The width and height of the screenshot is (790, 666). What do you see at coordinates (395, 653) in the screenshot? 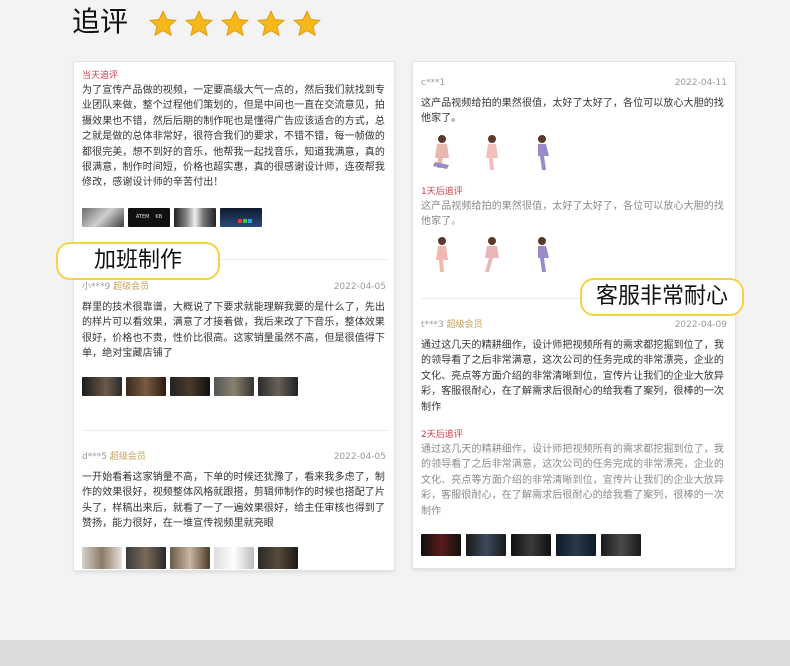
I see `footer-bar` at bounding box center [395, 653].